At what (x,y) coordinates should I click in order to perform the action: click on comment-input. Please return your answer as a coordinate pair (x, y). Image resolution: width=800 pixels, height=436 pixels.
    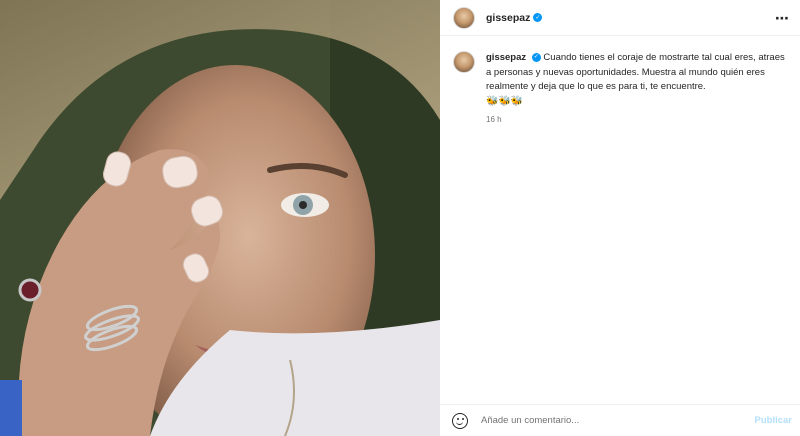
    Looking at the image, I should click on (601, 420).